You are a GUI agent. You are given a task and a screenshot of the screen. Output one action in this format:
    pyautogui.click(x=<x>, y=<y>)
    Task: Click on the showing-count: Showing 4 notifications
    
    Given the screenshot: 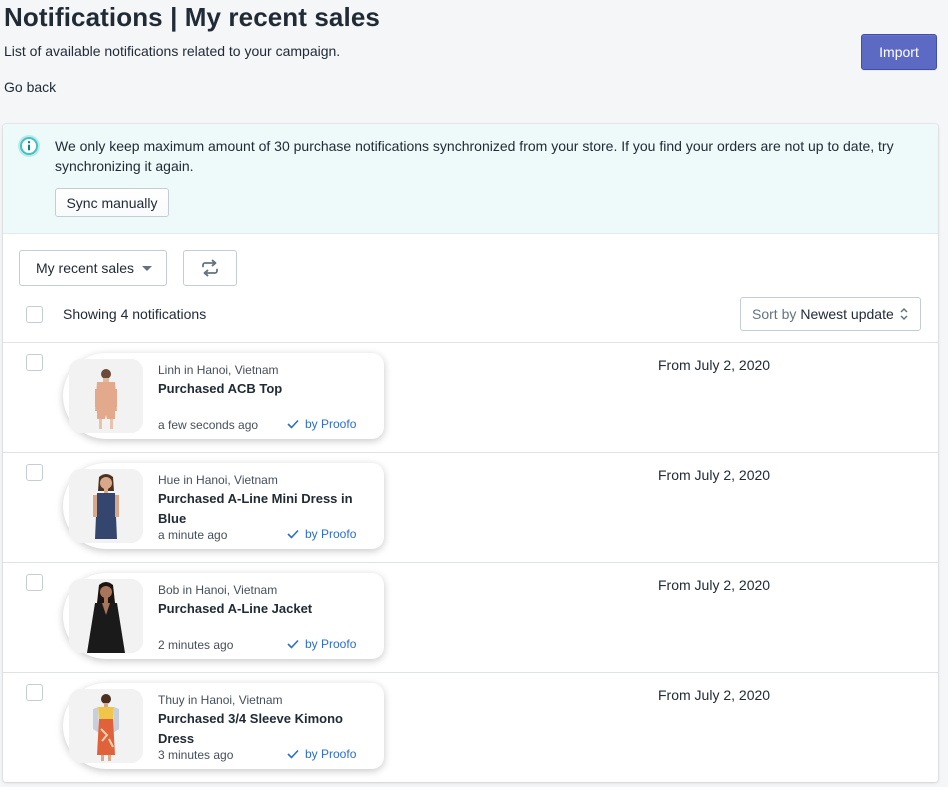 What is the action you would take?
    pyautogui.click(x=135, y=314)
    